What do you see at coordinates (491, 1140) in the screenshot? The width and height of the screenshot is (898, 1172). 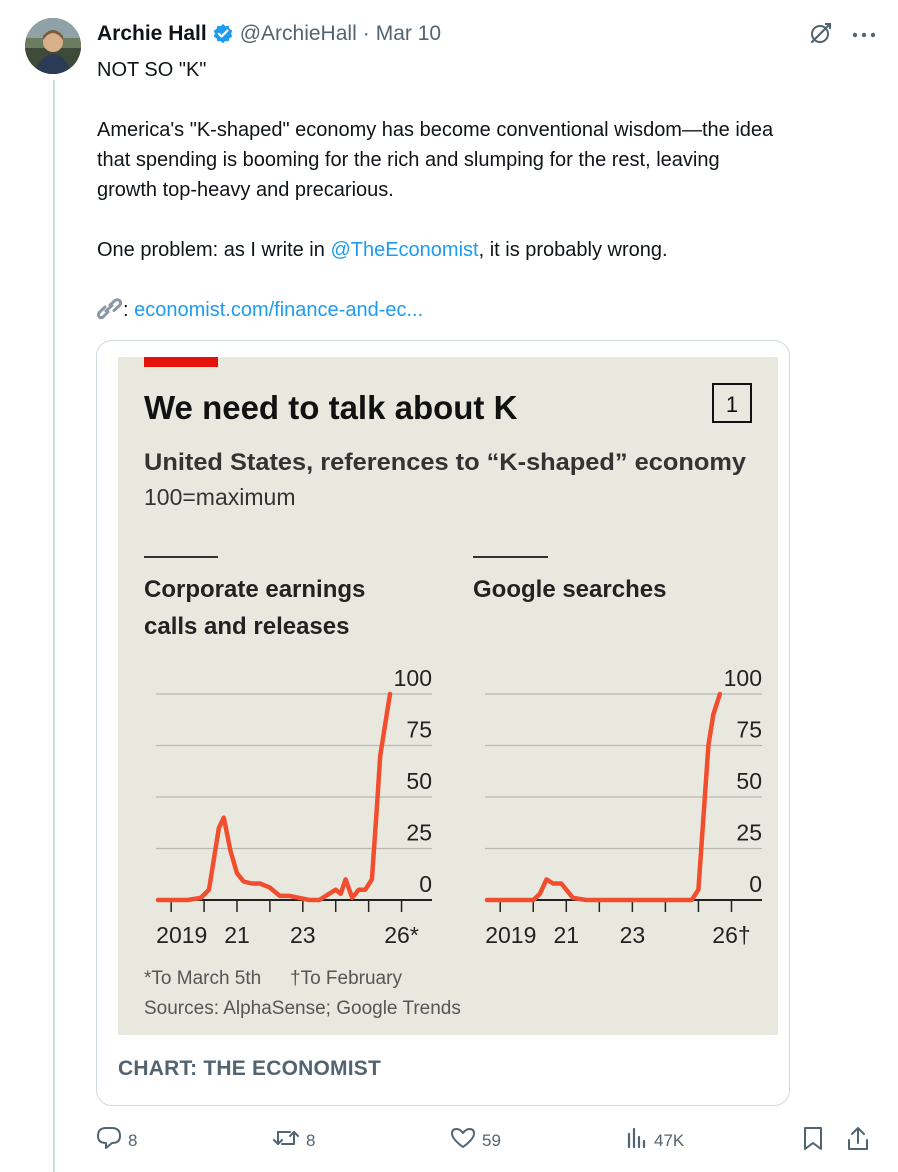 I see `like-count: 59` at bounding box center [491, 1140].